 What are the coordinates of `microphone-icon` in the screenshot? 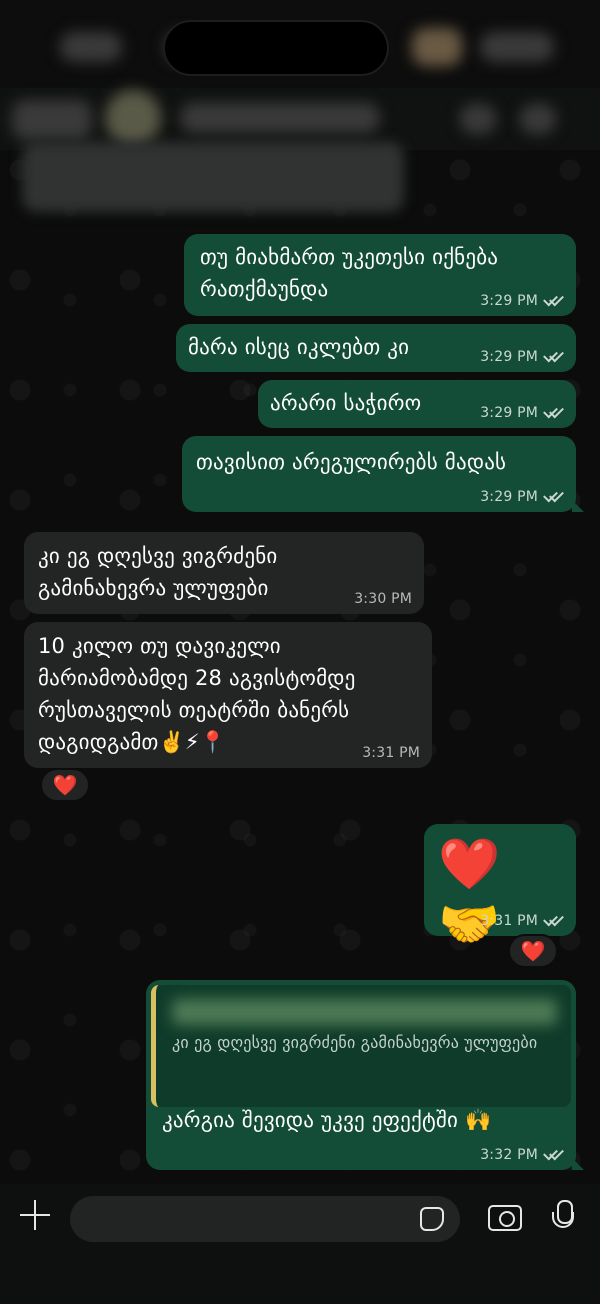 It's located at (563, 1217).